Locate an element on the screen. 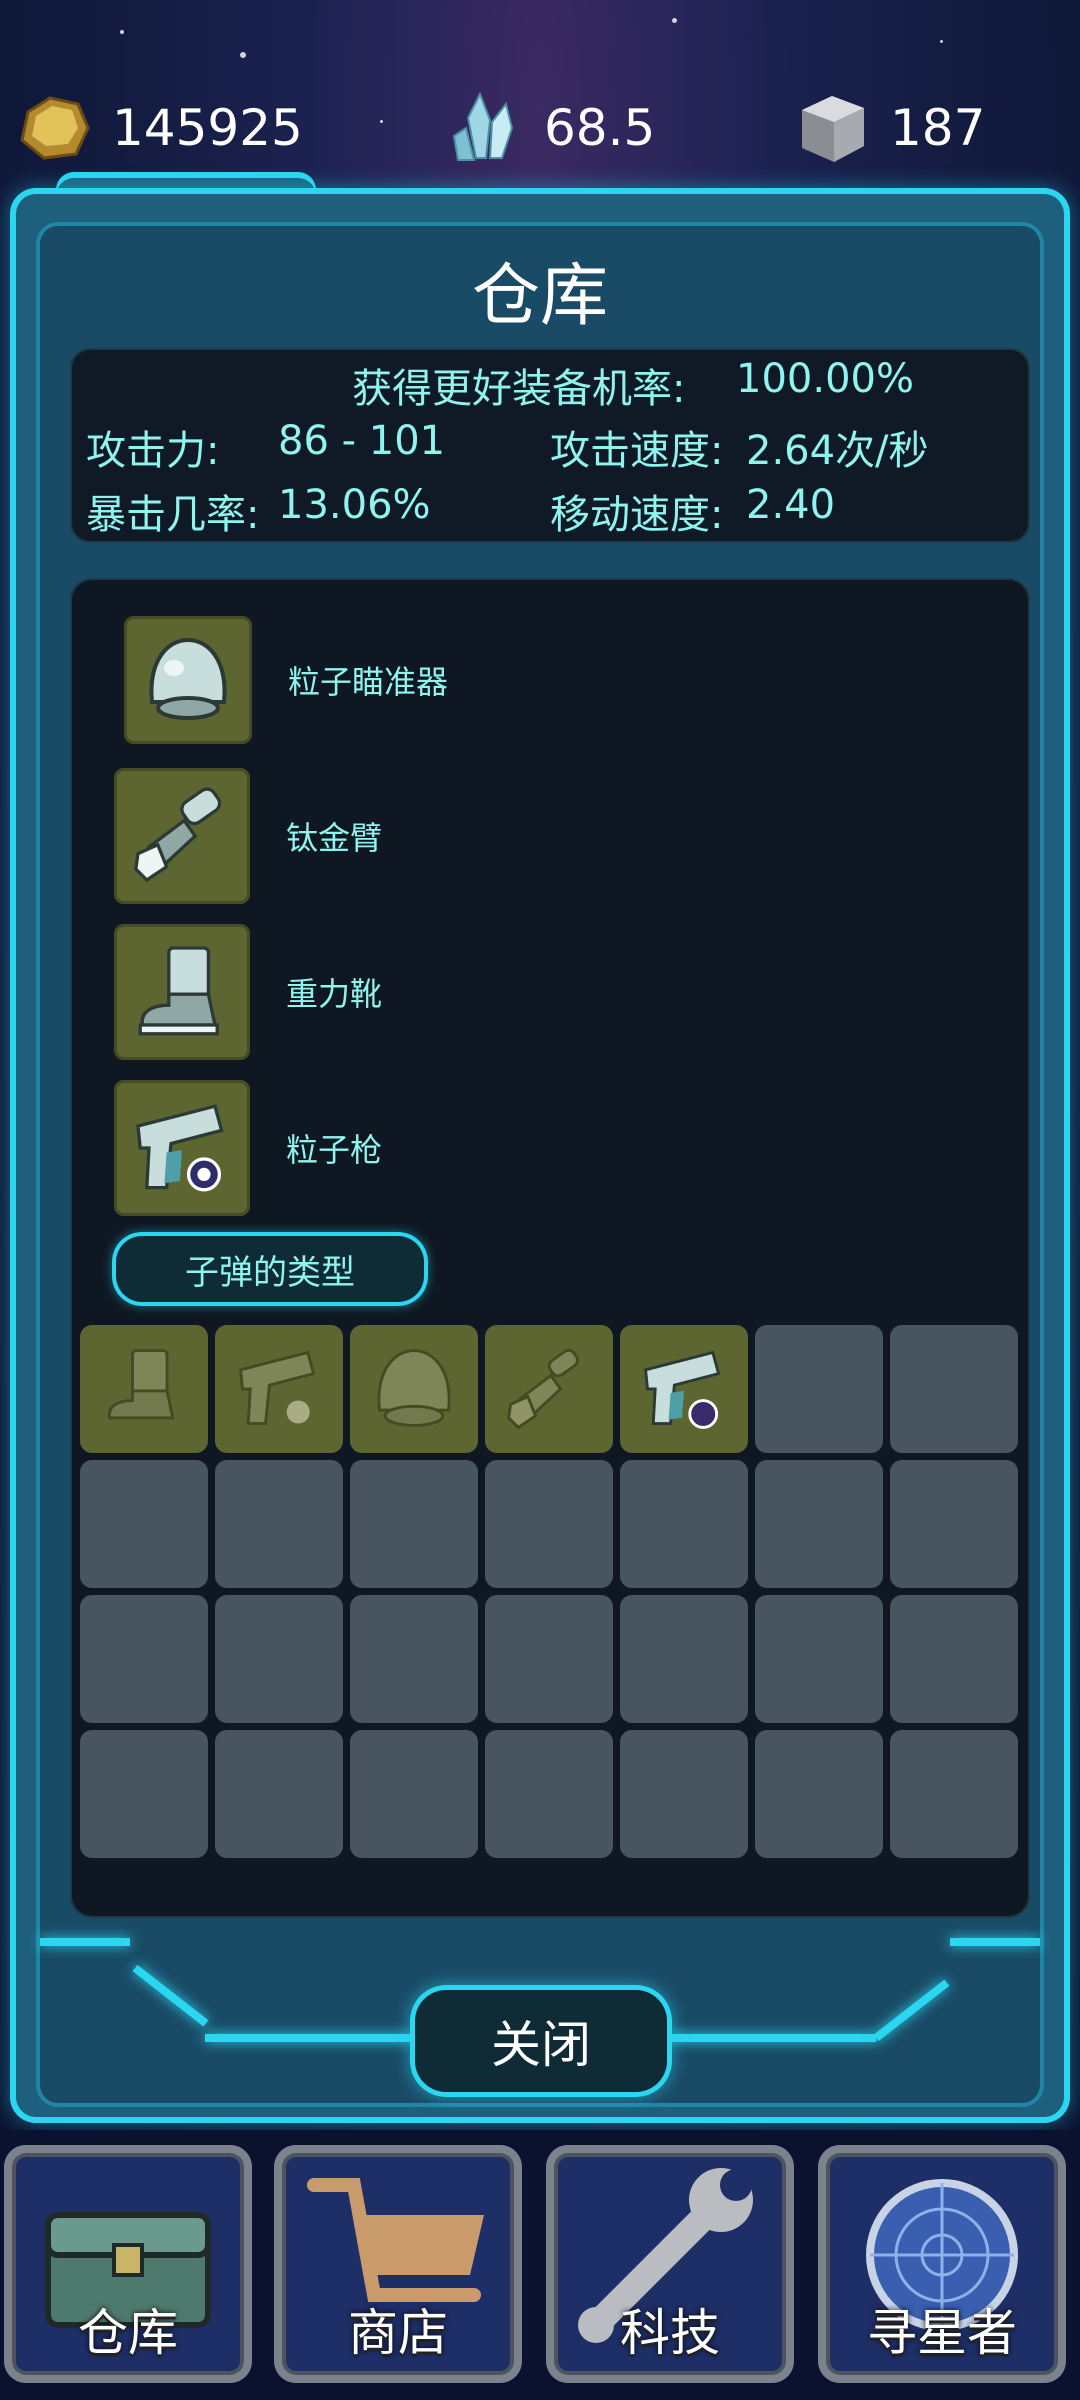 This screenshot has height=2400, width=1080. metal-resource: 187 is located at coordinates (888, 128).